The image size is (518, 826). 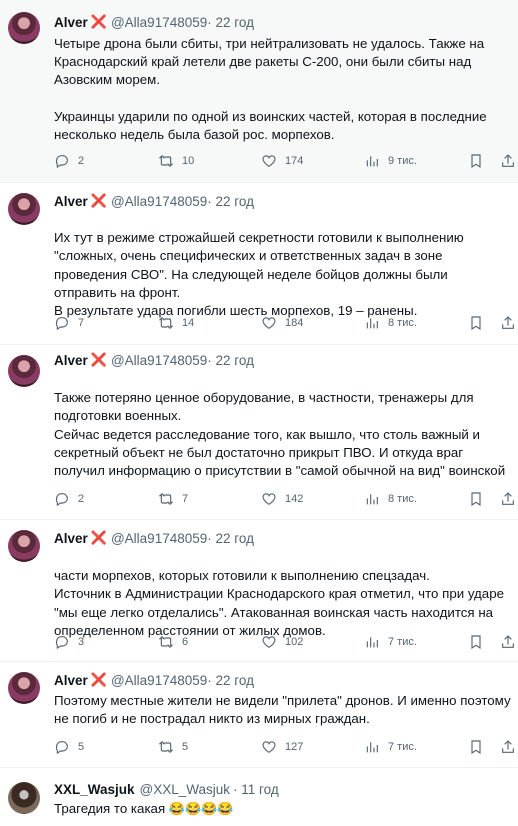 What do you see at coordinates (188, 161) in the screenshot?
I see `retweet-count: 10` at bounding box center [188, 161].